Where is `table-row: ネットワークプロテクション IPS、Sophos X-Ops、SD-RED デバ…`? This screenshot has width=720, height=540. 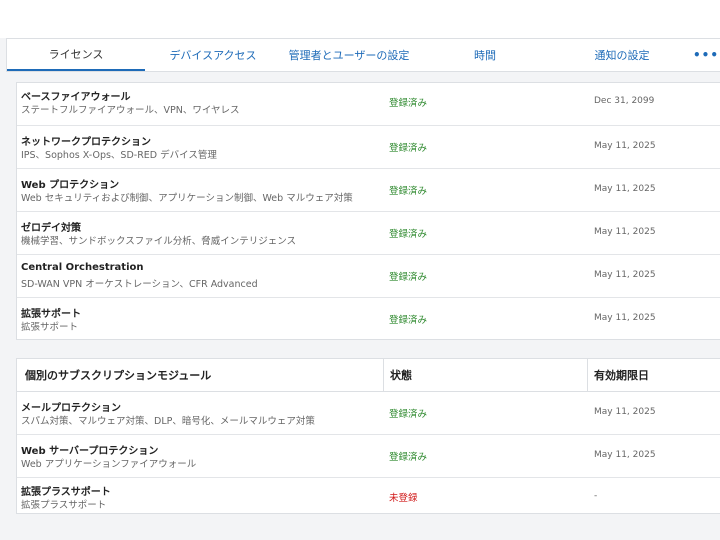
table-row: ネットワークプロテクション IPS、Sophos X-Ops、SD-RED デバ… is located at coordinates (368, 147).